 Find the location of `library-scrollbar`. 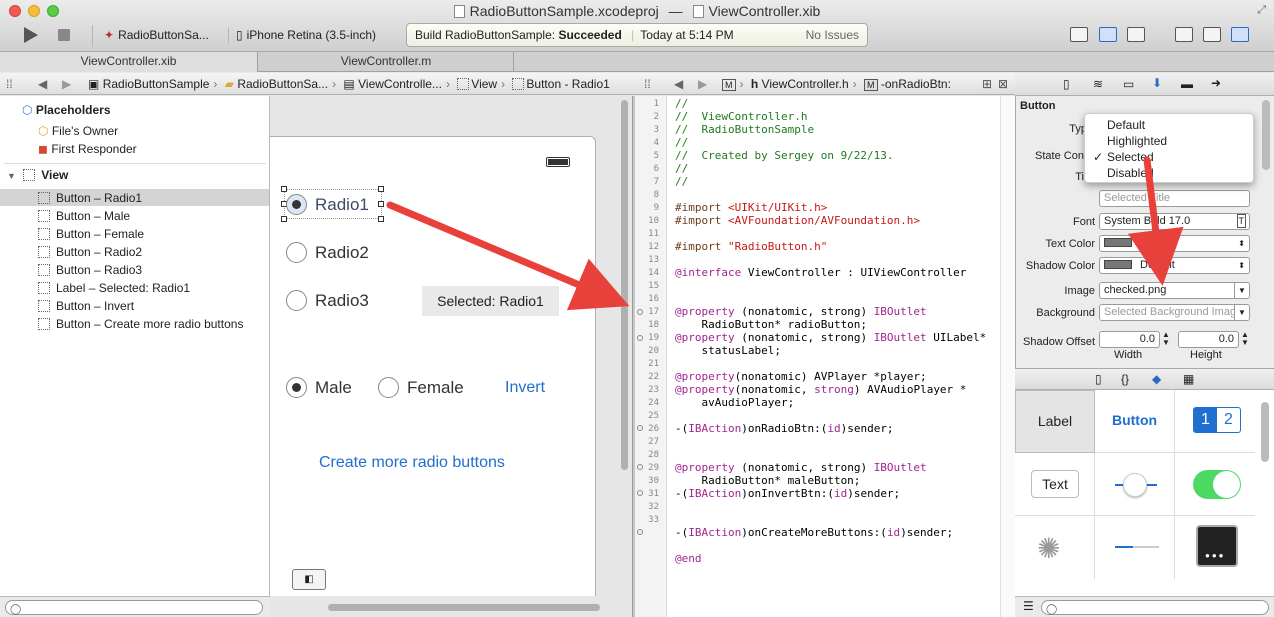

library-scrollbar is located at coordinates (1265, 432).